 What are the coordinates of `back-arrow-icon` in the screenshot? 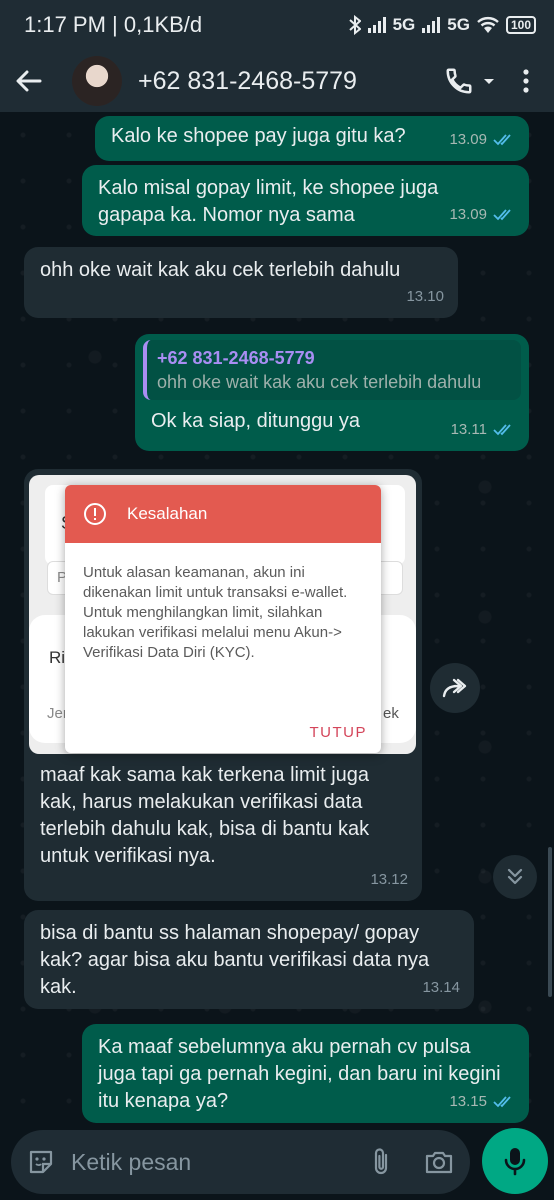 It's located at (29, 81).